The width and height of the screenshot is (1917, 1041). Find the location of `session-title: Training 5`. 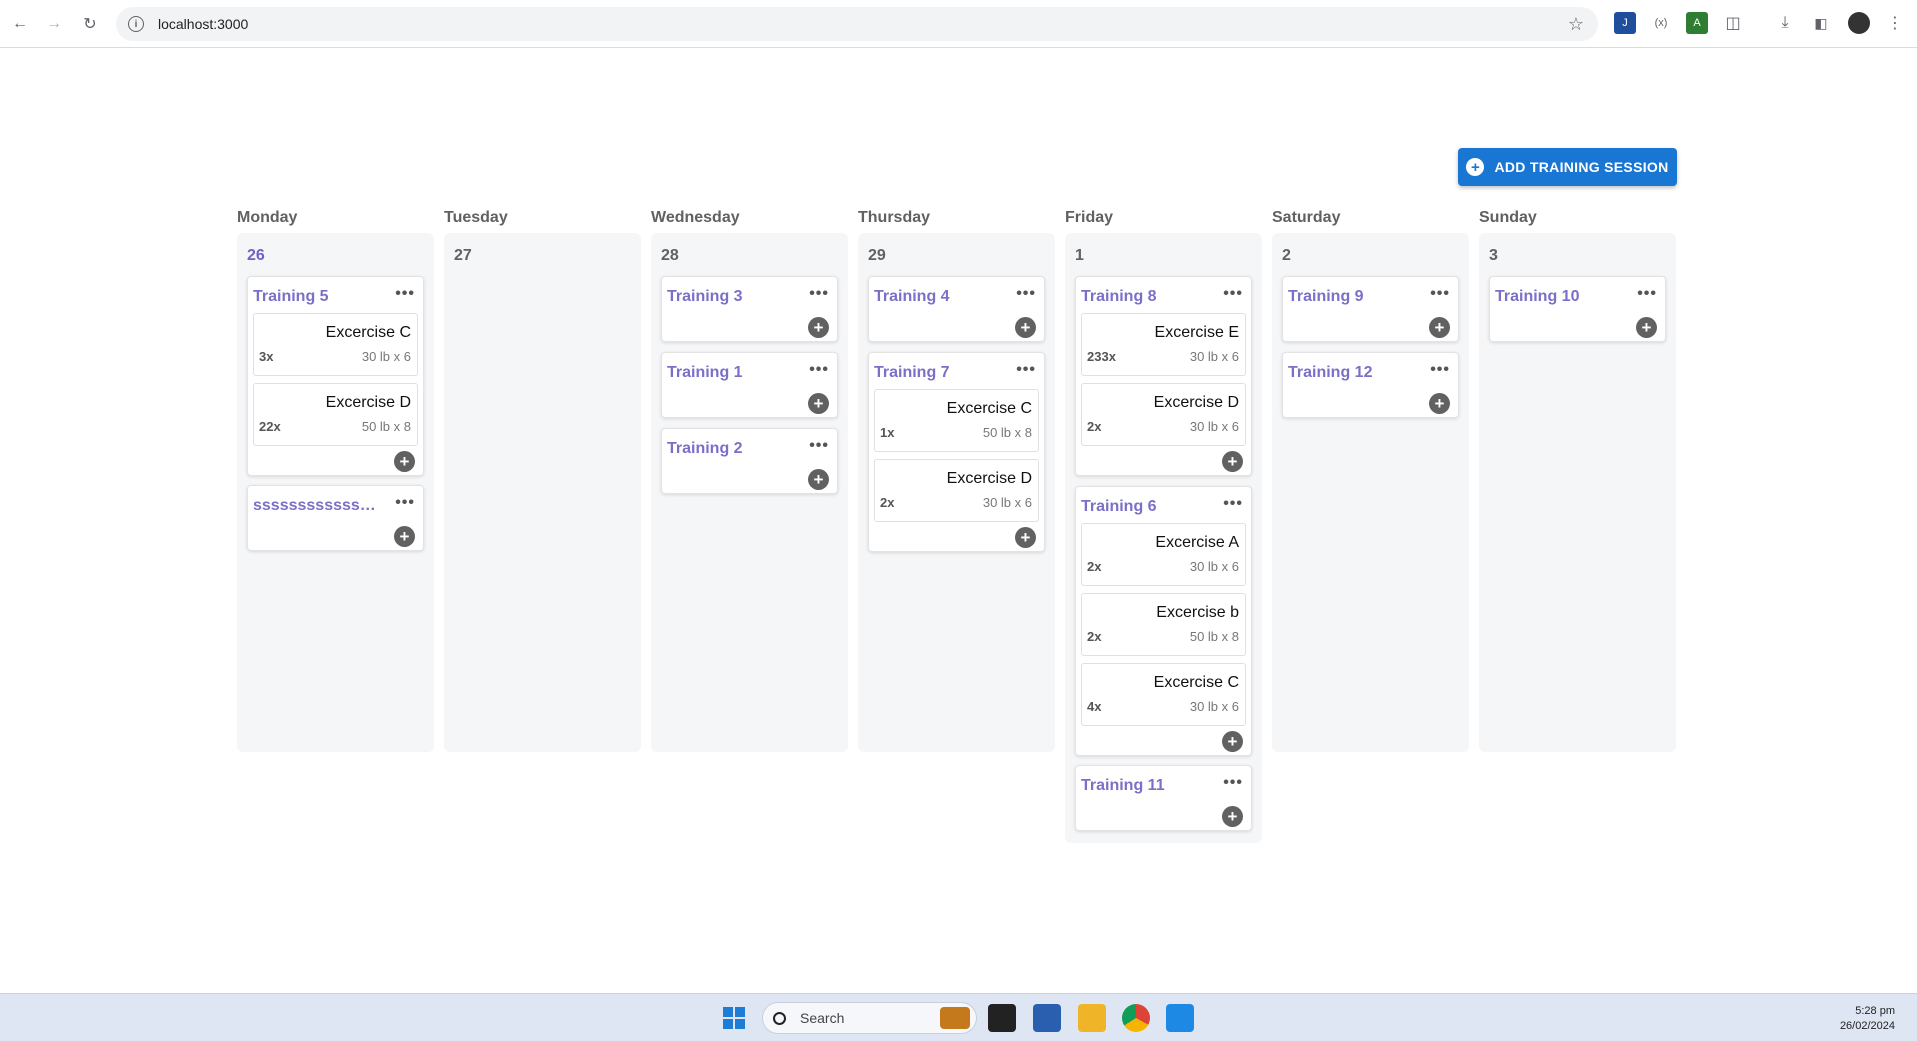

session-title: Training 5 is located at coordinates (318, 297).